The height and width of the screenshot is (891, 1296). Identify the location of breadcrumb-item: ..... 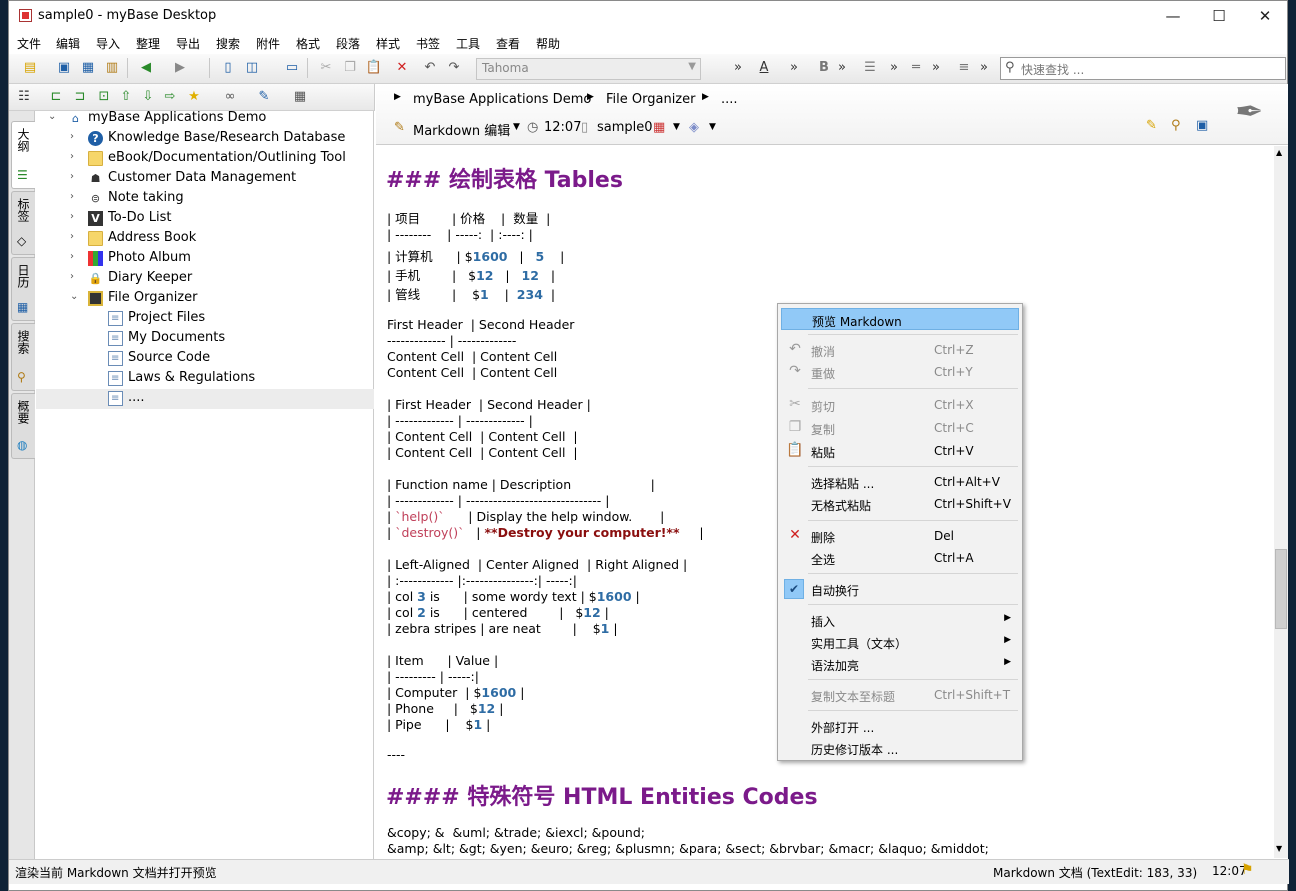
(729, 99).